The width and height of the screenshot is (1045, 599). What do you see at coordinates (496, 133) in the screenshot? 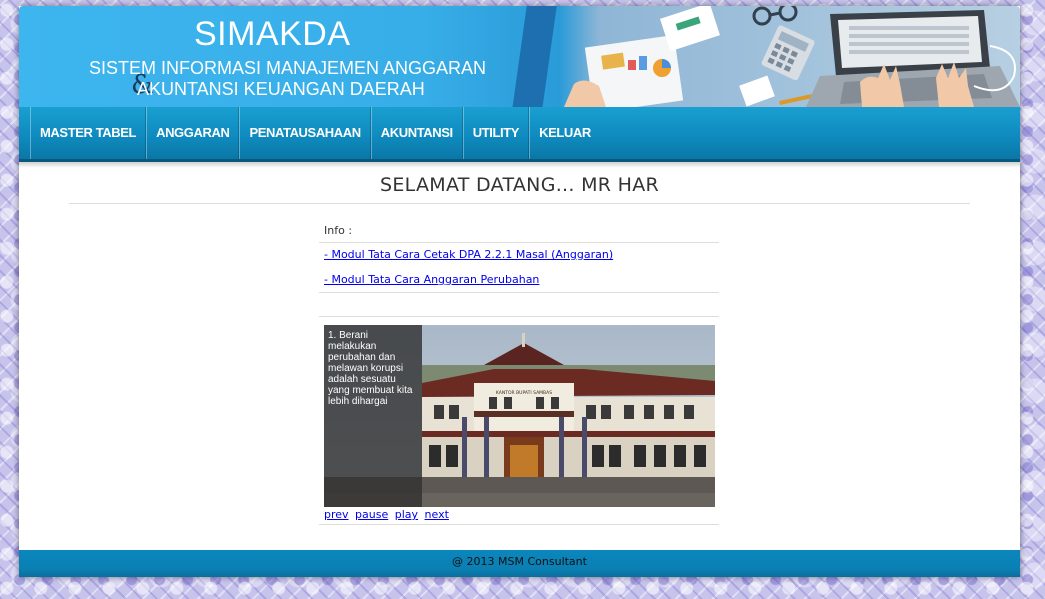
I see `nav-item-utility: UTILITY` at bounding box center [496, 133].